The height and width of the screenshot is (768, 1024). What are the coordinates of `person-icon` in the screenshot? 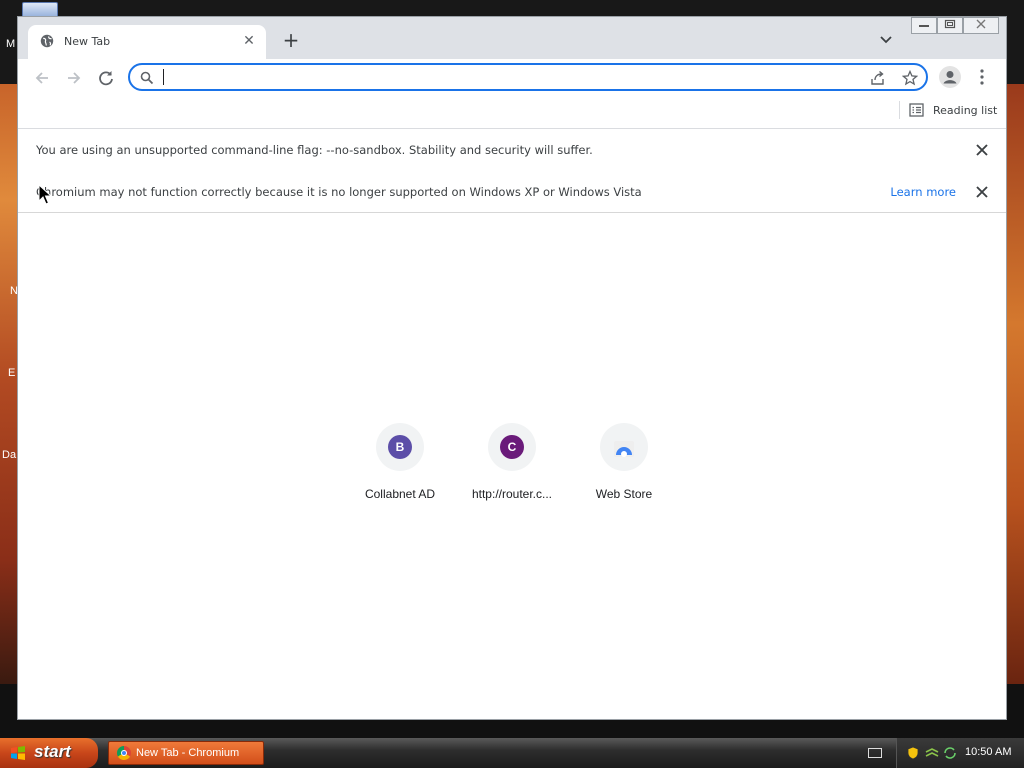 It's located at (950, 77).